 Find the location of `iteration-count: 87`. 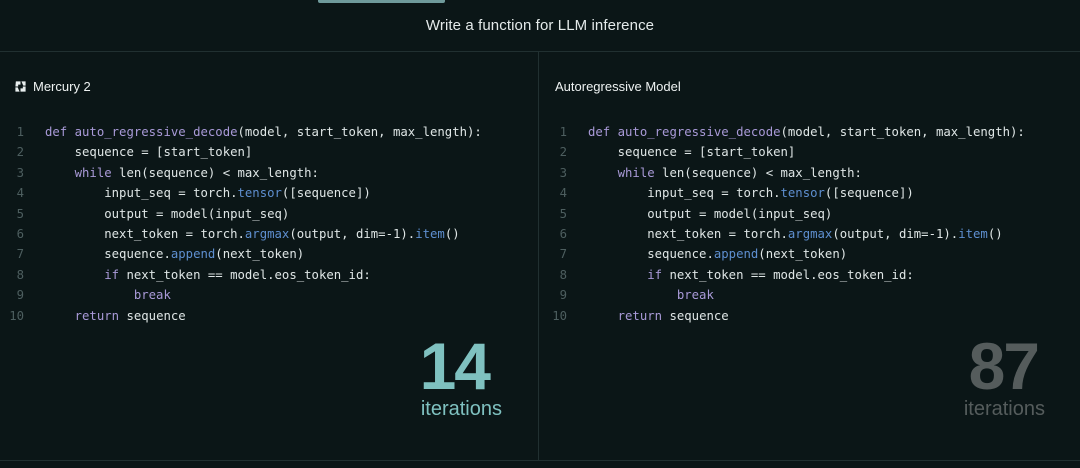

iteration-count: 87 is located at coordinates (1004, 366).